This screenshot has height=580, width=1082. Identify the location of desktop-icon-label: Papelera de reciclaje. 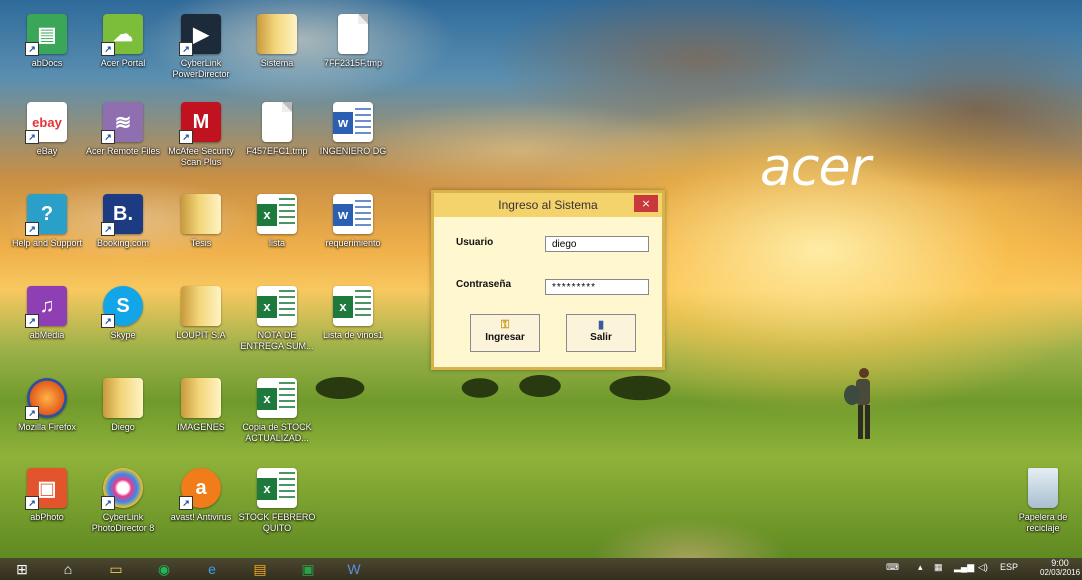
(1043, 522).